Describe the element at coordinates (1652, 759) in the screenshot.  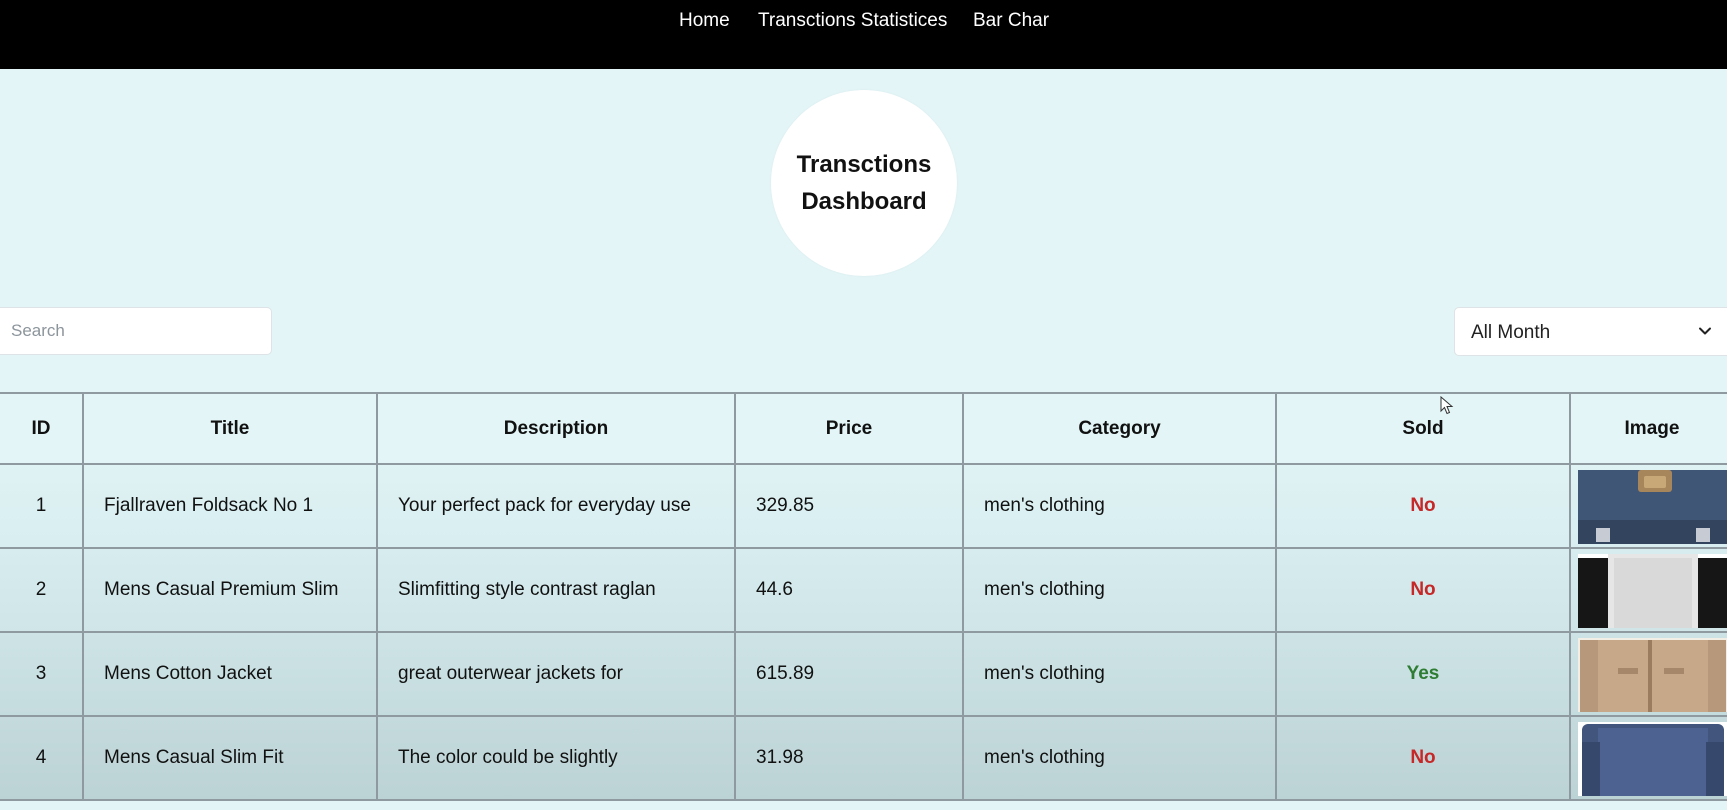
I see `longsleeve-thumbnail-icon` at that location.